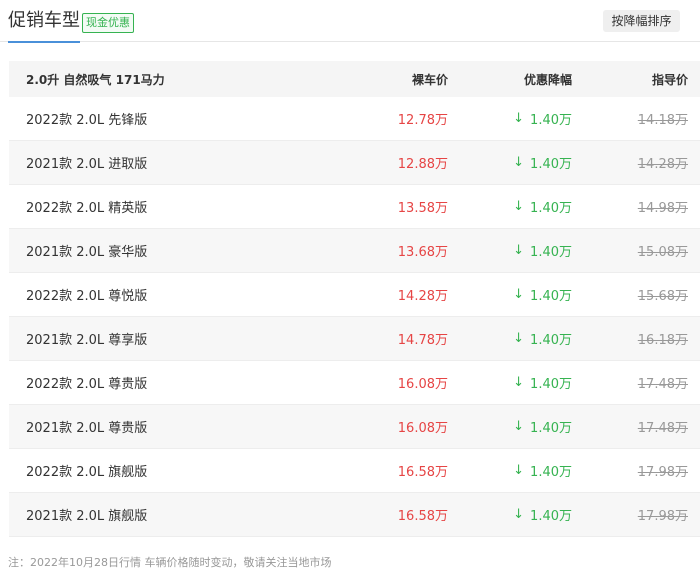  What do you see at coordinates (86, 338) in the screenshot?
I see `model-name: 2021款 2.0L 尊享版` at bounding box center [86, 338].